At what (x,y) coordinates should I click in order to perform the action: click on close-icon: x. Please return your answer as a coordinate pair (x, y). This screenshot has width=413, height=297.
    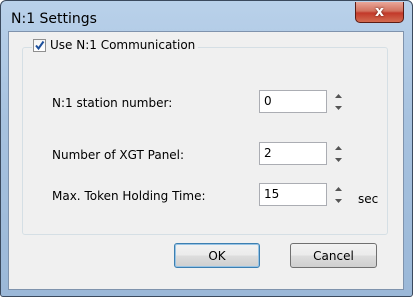
    Looking at the image, I should click on (379, 12).